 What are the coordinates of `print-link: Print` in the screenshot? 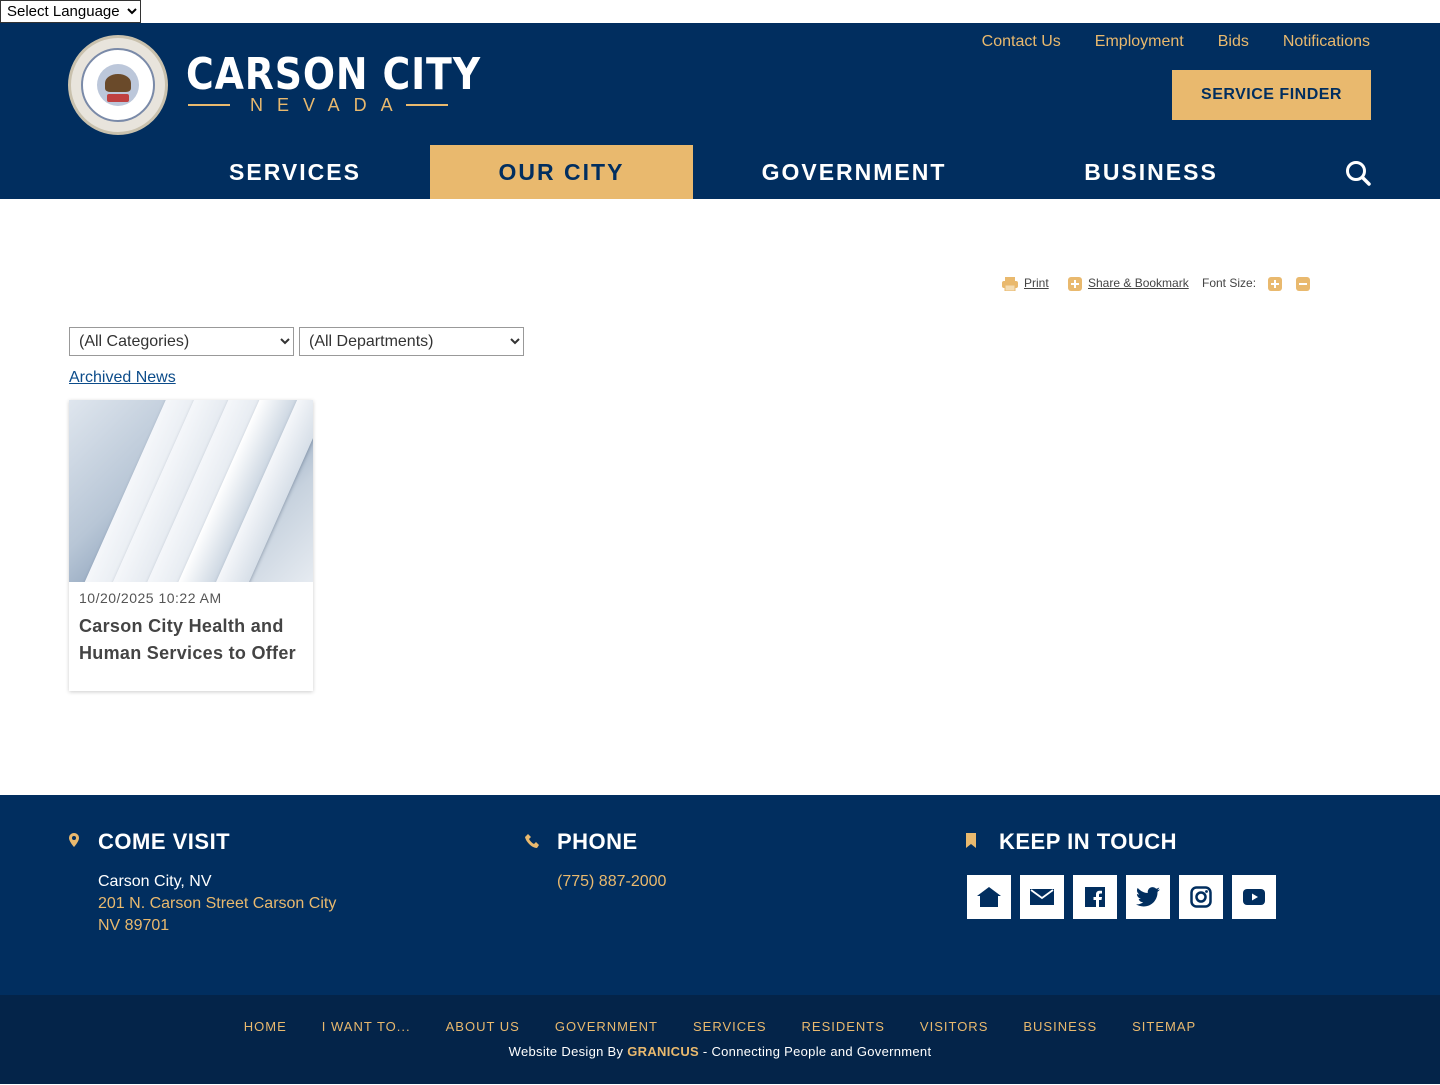 It's located at (1036, 283).